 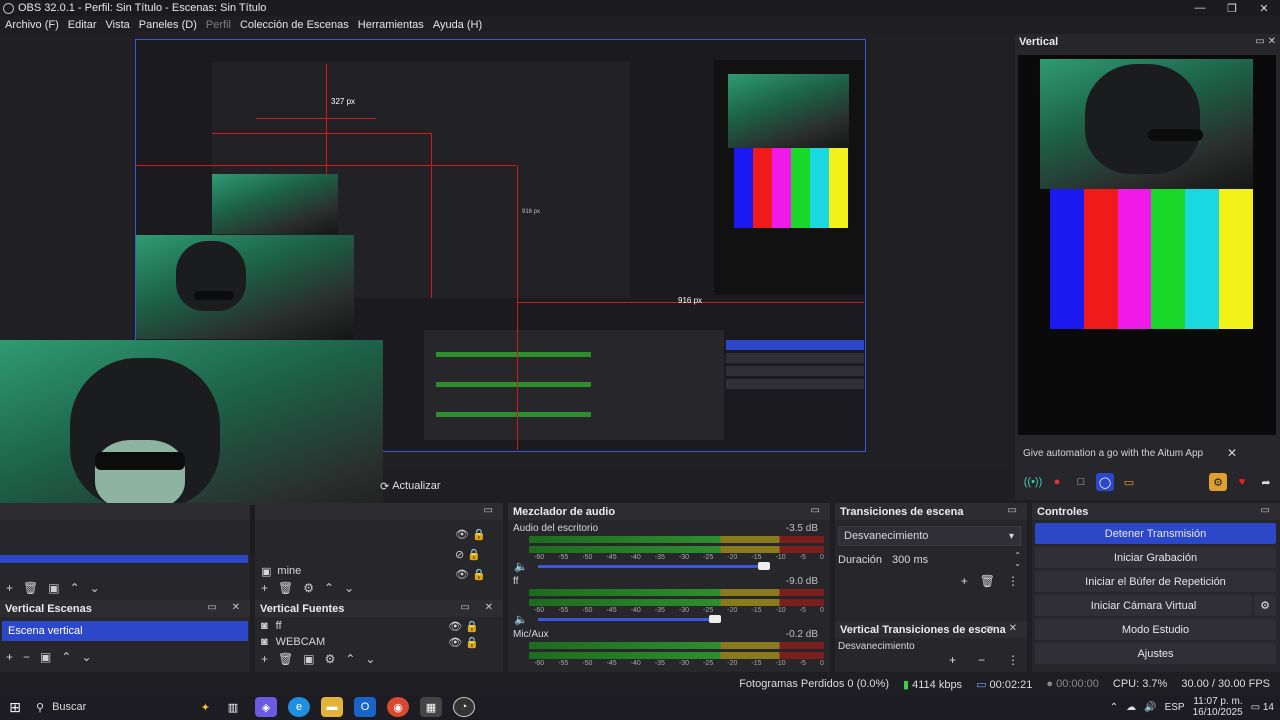 What do you see at coordinates (1266, 482) in the screenshot?
I see `share-icon: ➦` at bounding box center [1266, 482].